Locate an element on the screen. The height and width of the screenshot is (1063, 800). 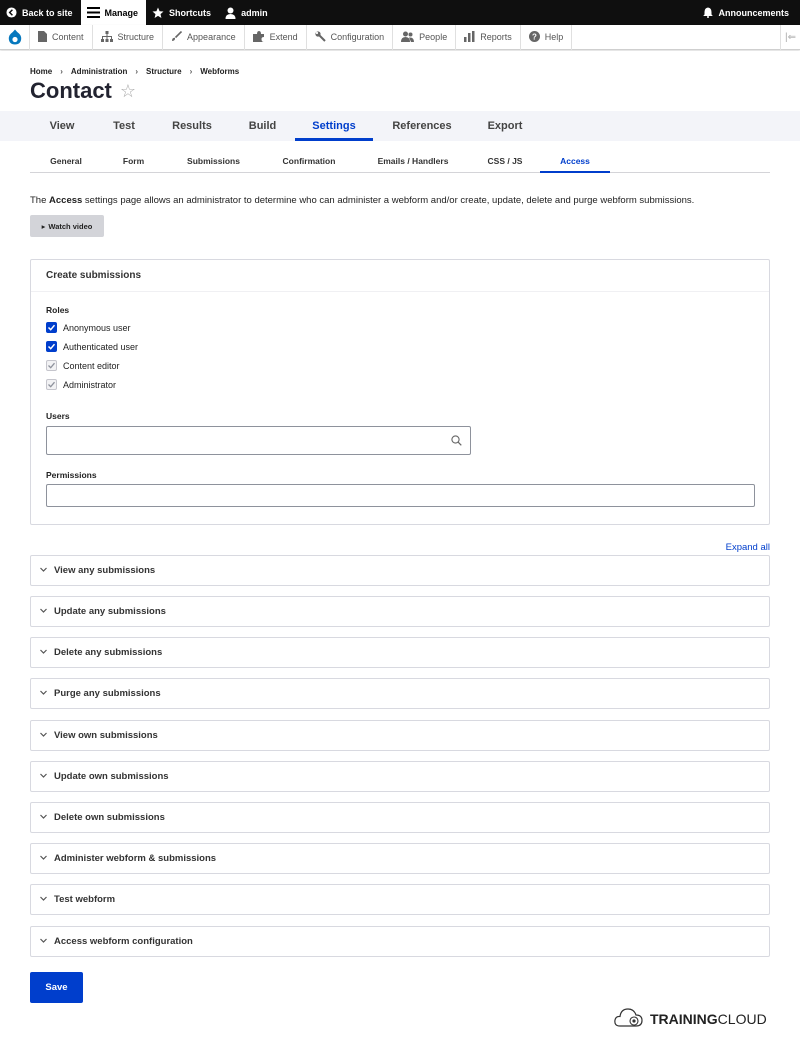
users-autocomplete-input is located at coordinates (258, 440).